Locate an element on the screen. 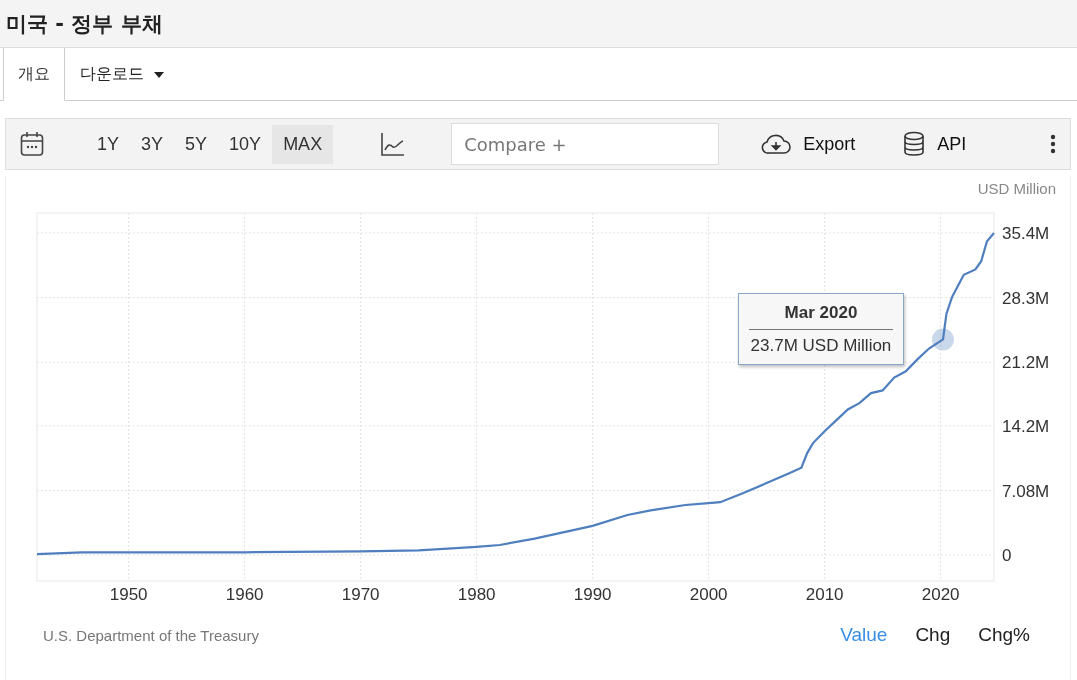 The image size is (1077, 680). range-button: MAX is located at coordinates (303, 144).